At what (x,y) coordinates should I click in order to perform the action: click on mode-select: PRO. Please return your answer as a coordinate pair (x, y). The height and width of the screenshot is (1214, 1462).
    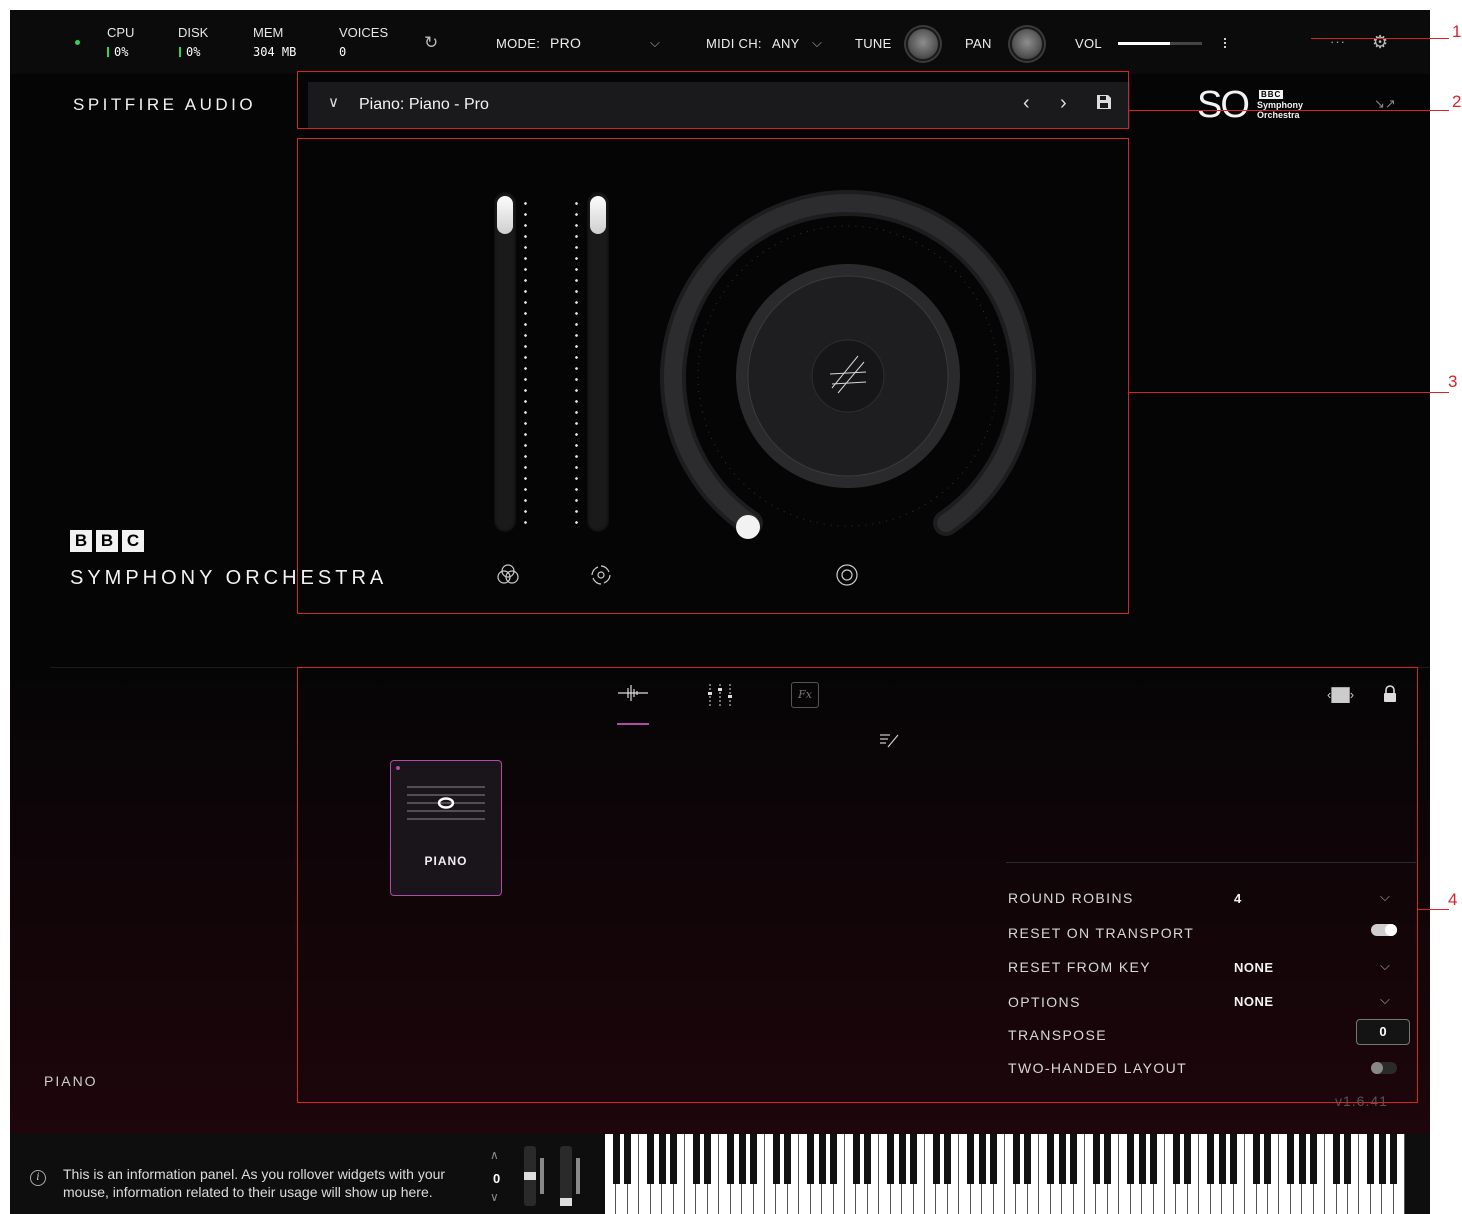
    Looking at the image, I should click on (565, 43).